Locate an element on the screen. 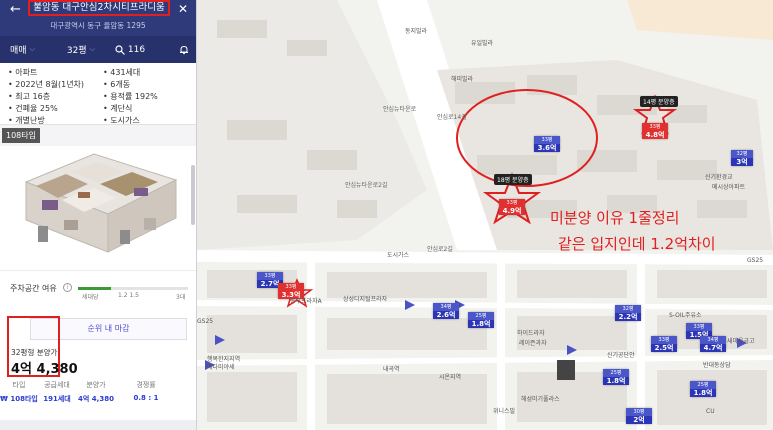 The height and width of the screenshot is (430, 773). poi-label: 해피빌라 is located at coordinates (462, 79).